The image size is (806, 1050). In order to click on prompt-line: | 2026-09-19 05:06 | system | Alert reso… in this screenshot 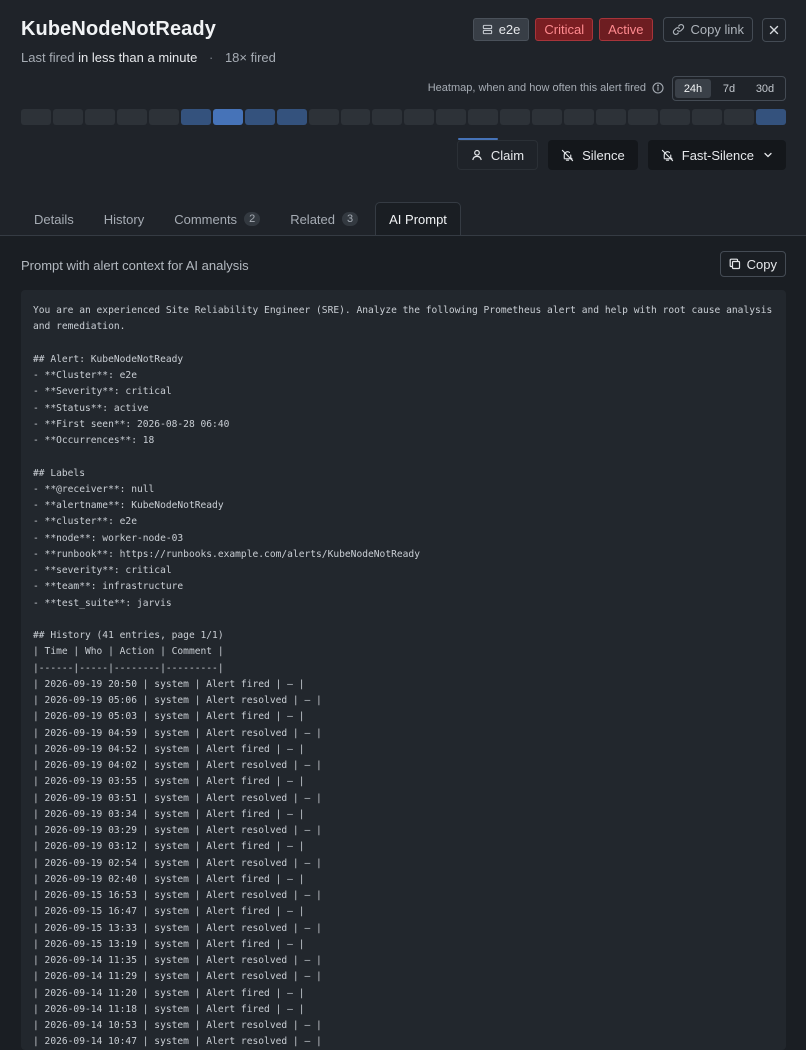, I will do `click(177, 700)`.